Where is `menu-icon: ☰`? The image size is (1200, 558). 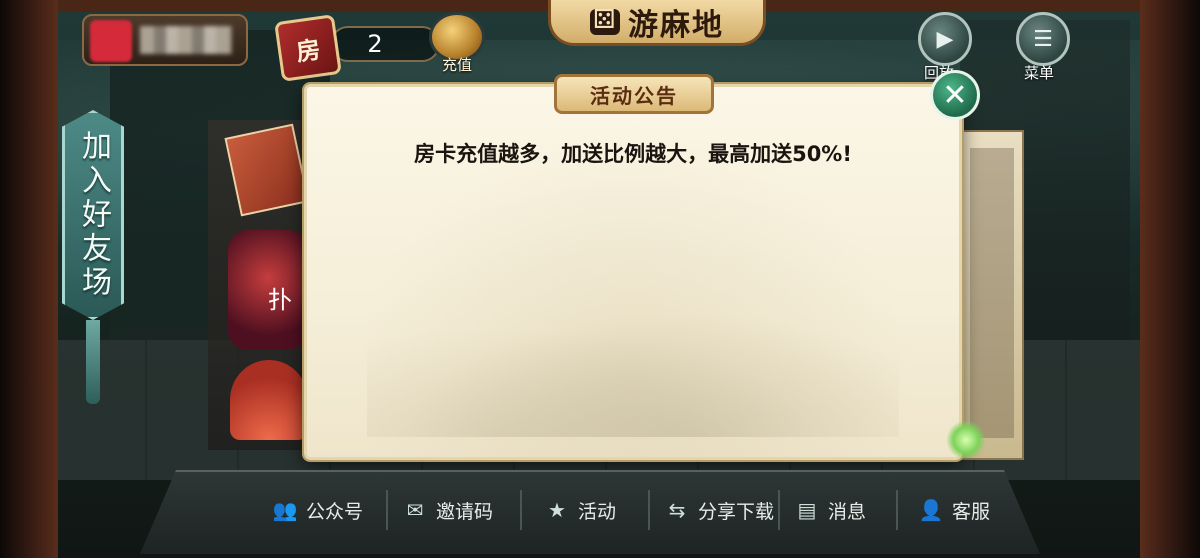
menu-icon: ☰ is located at coordinates (1043, 39).